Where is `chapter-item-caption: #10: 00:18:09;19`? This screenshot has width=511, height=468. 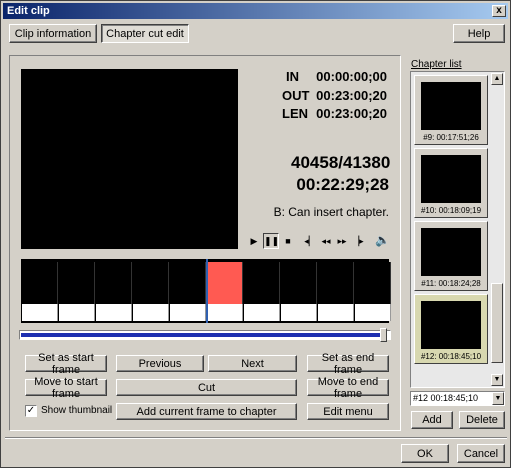 chapter-item-caption: #10: 00:18:09;19 is located at coordinates (451, 210).